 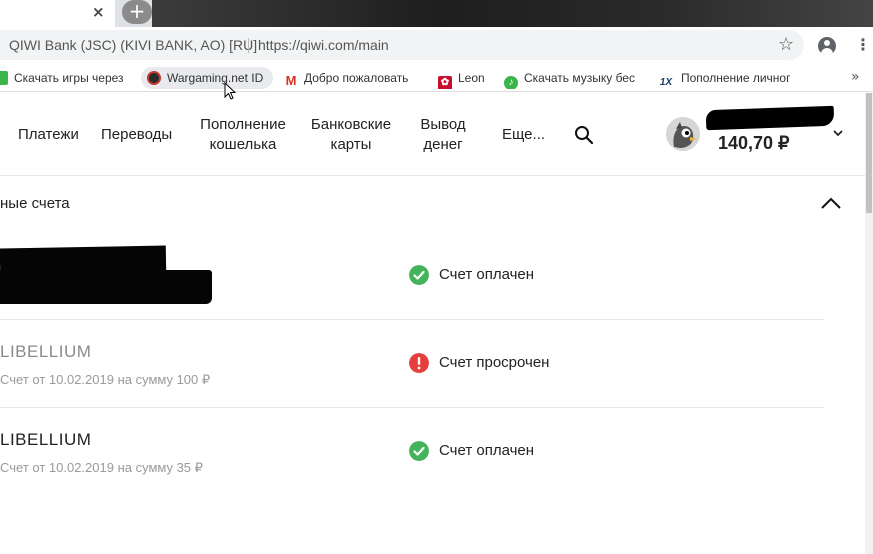 What do you see at coordinates (137, 12) in the screenshot?
I see `new-tab-button: +` at bounding box center [137, 12].